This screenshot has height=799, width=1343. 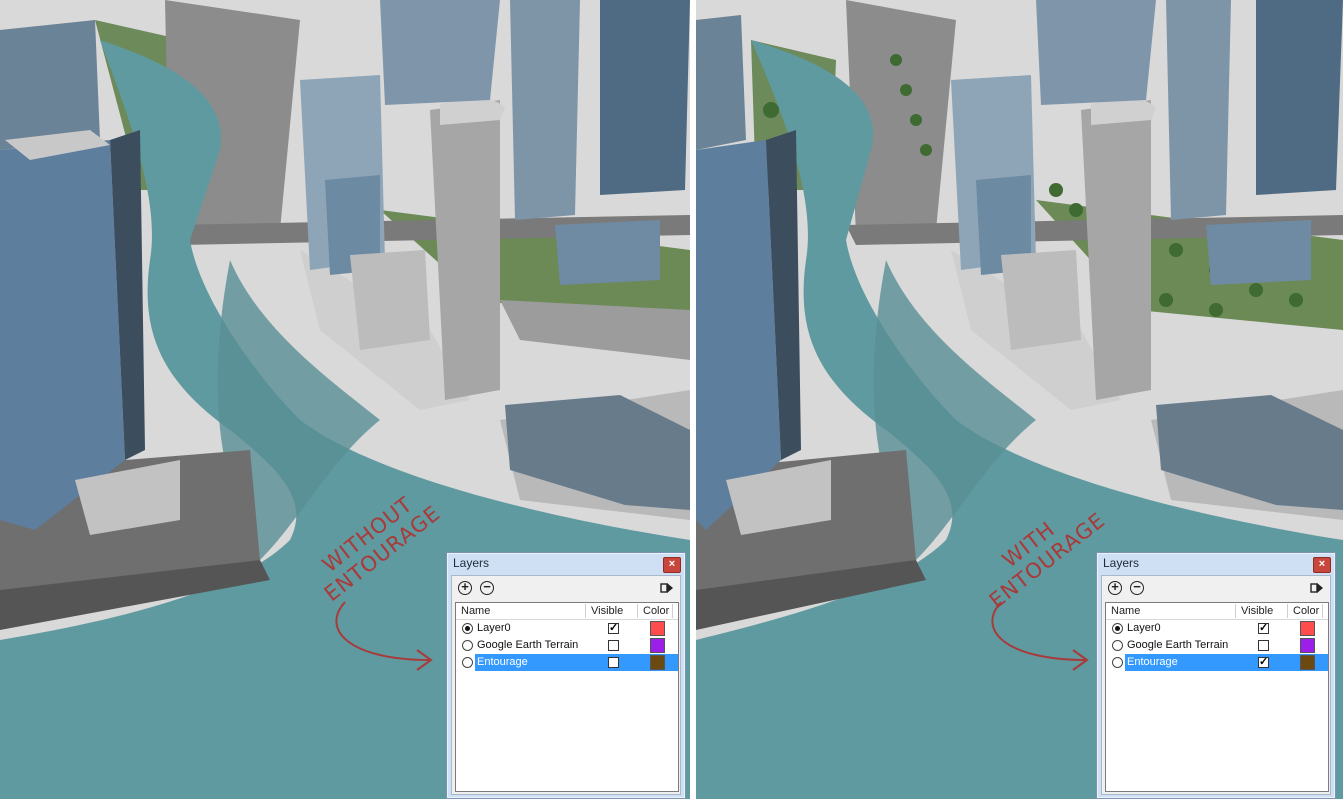 I want to click on layer-row: Entourage, so click(x=567, y=662).